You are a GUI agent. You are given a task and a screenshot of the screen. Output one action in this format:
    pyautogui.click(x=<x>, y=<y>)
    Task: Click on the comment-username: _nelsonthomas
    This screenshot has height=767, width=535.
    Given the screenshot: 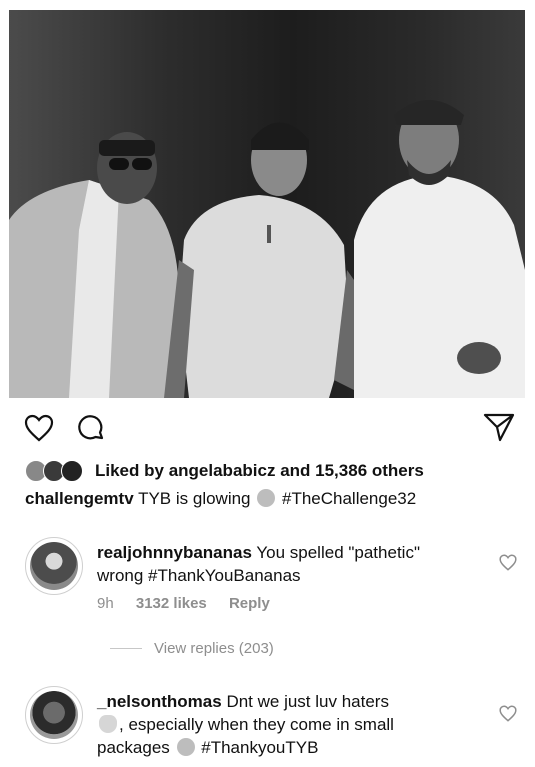 What is the action you would take?
    pyautogui.click(x=159, y=701)
    